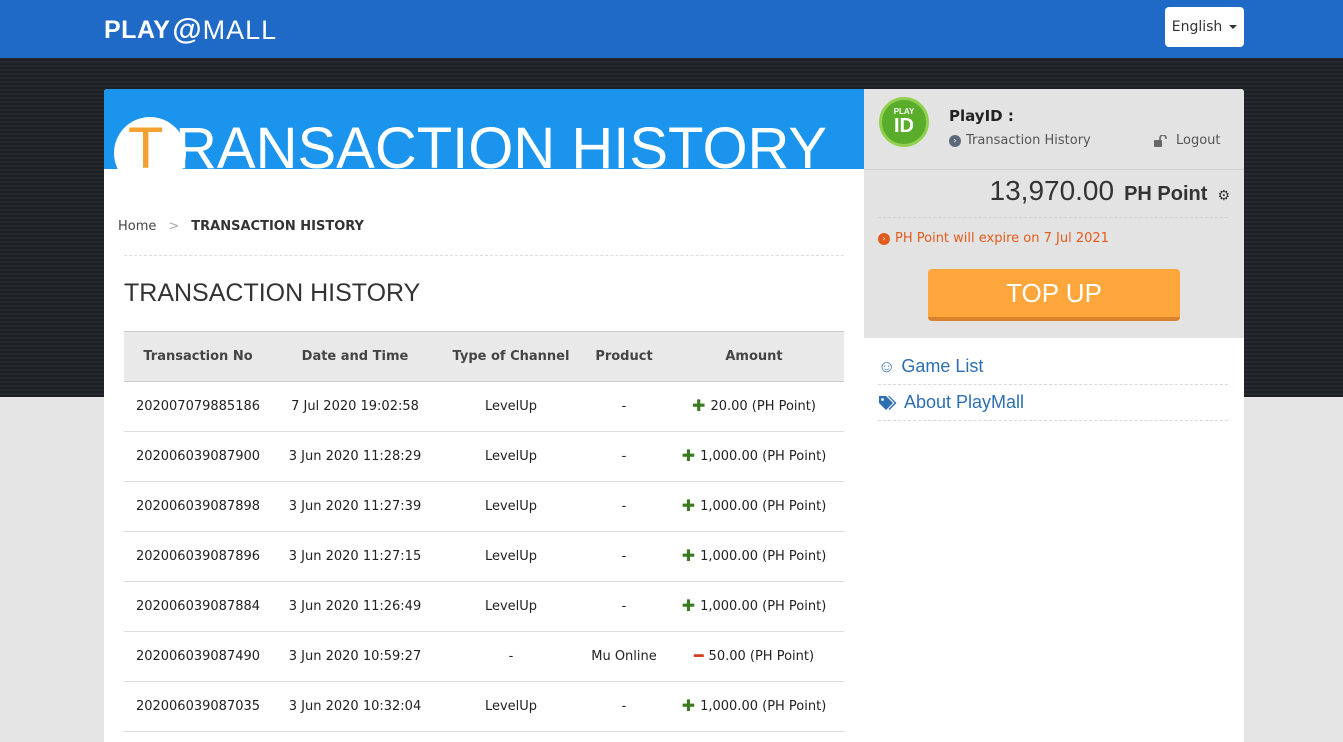  Describe the element at coordinates (511, 356) in the screenshot. I see `column-header-channel: Type of Channel` at that location.